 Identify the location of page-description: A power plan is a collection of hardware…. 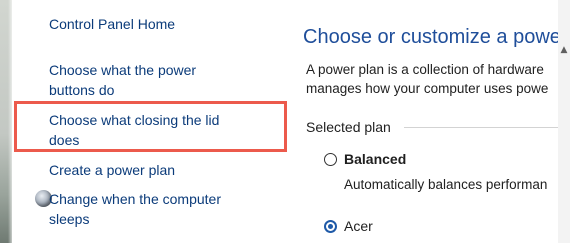
(438, 79).